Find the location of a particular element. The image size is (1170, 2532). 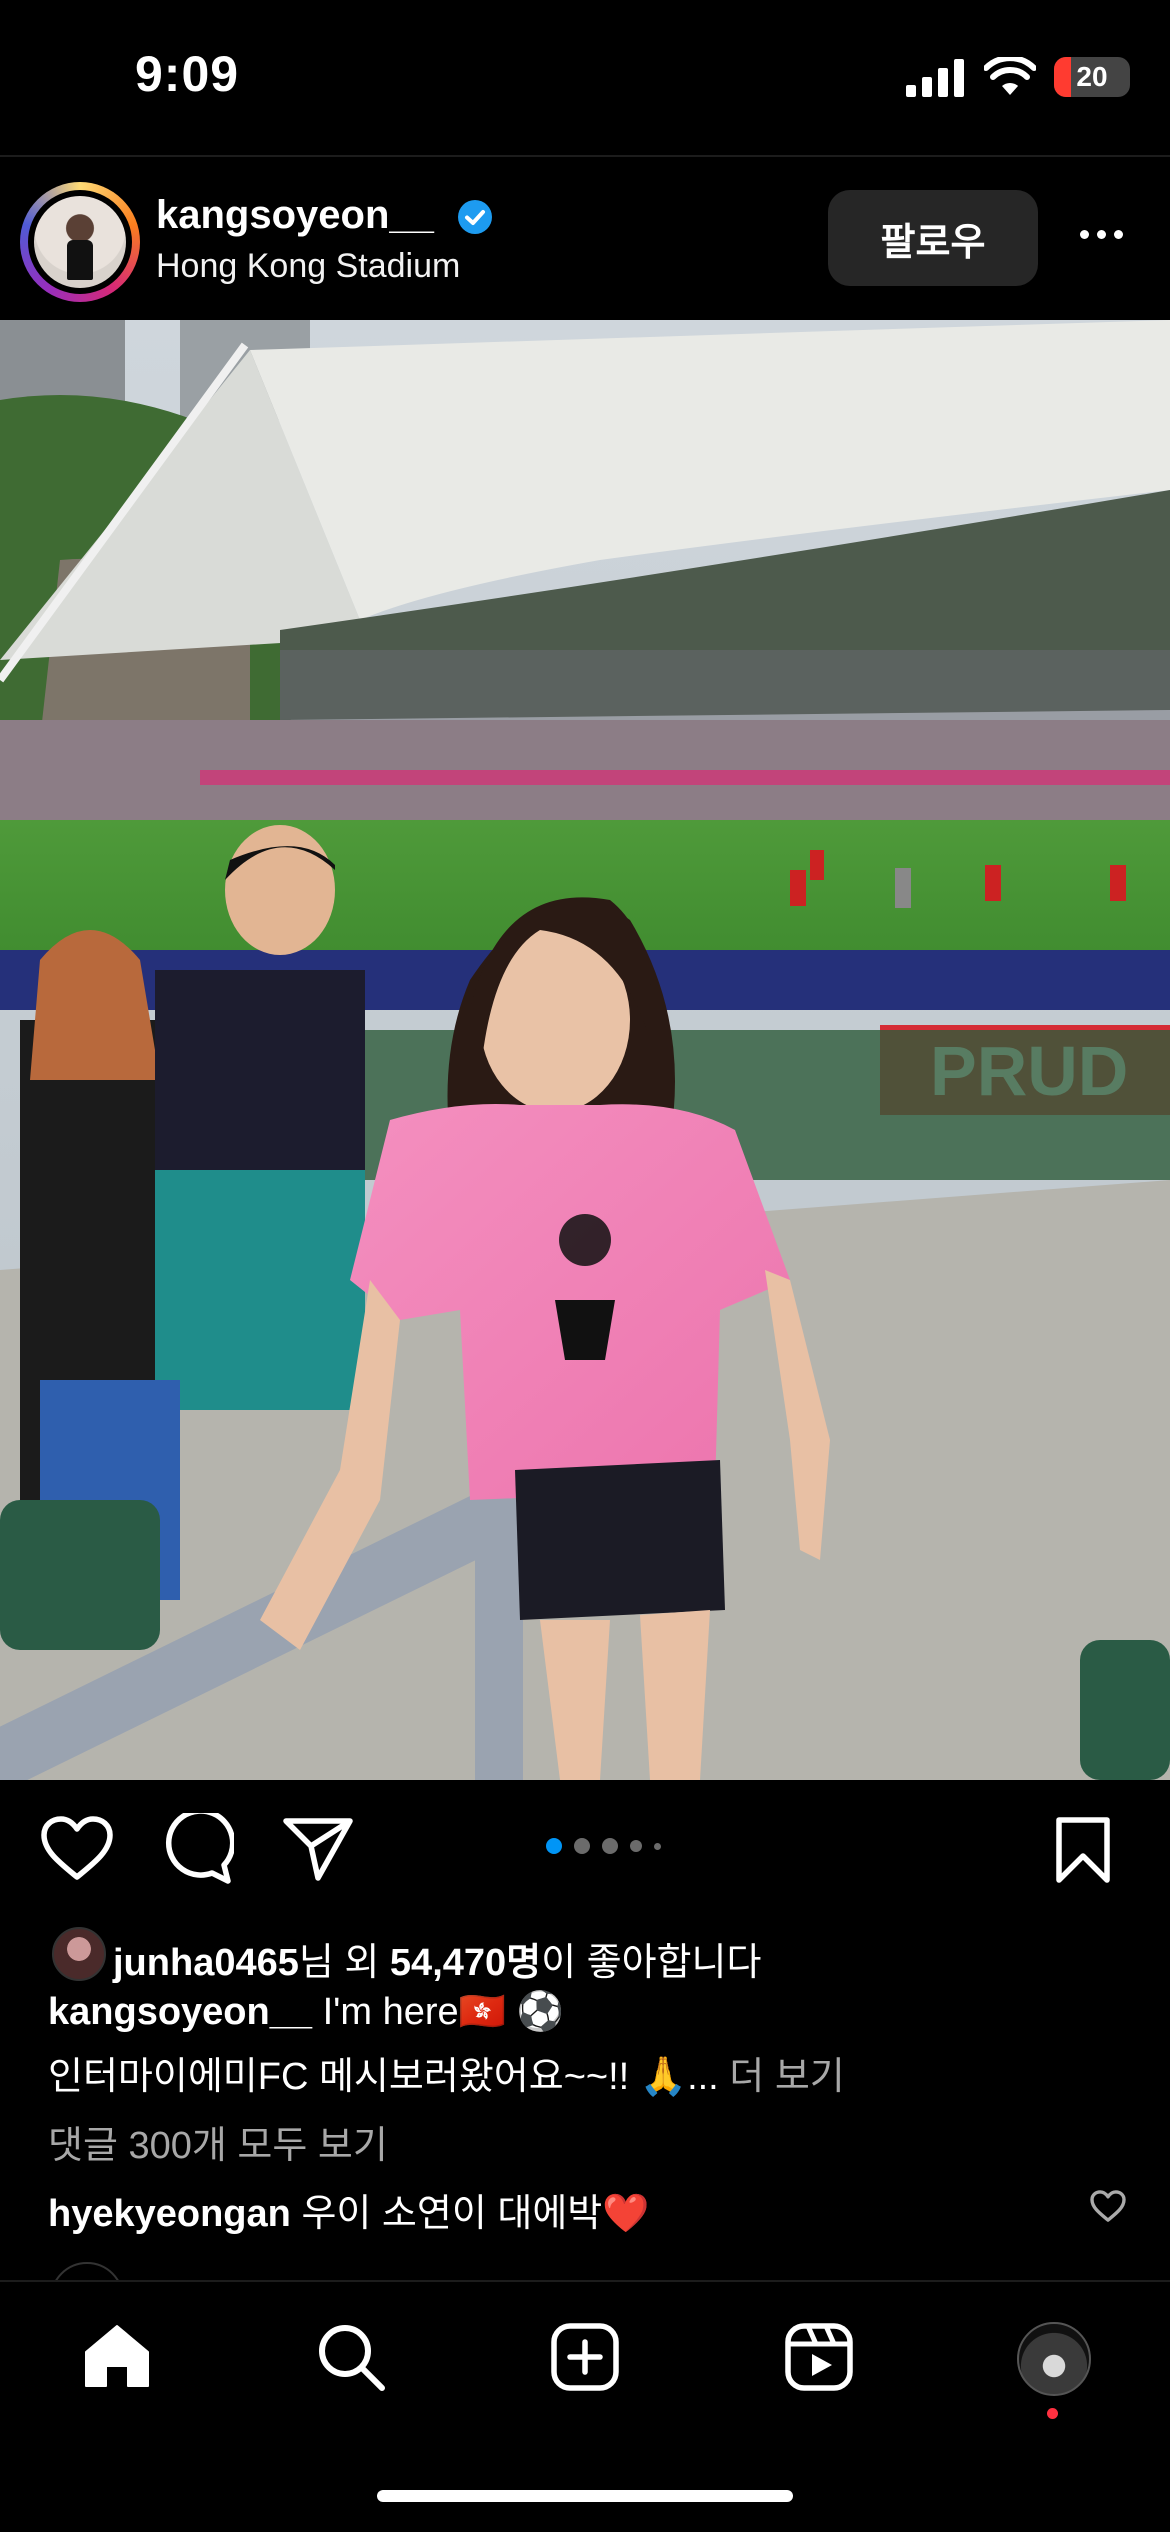

caption-line-1: kangsoyeon__ I'm here🇭🇰 ⚽ is located at coordinates (306, 2012).